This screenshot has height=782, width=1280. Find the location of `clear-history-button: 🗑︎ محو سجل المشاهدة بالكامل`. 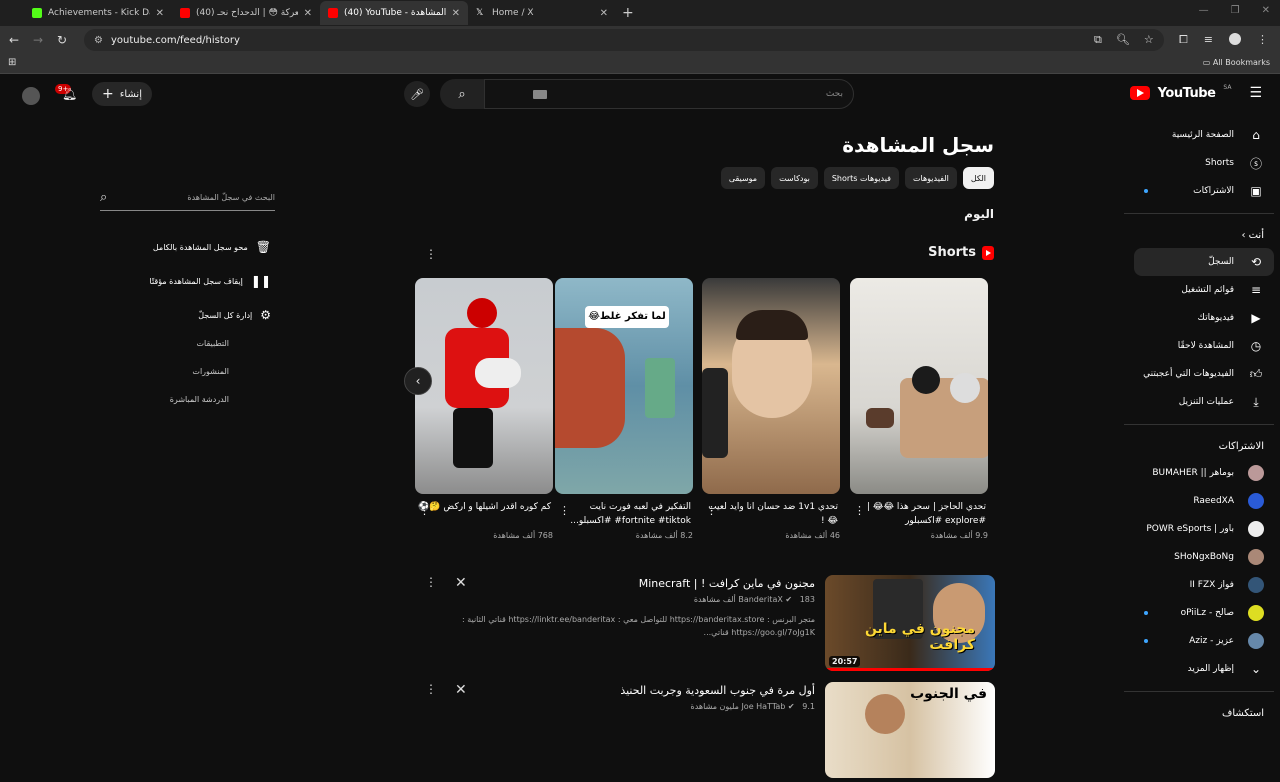

clear-history-button: 🗑︎ محو سجل المشاهدة بالكامل is located at coordinates (187, 247).